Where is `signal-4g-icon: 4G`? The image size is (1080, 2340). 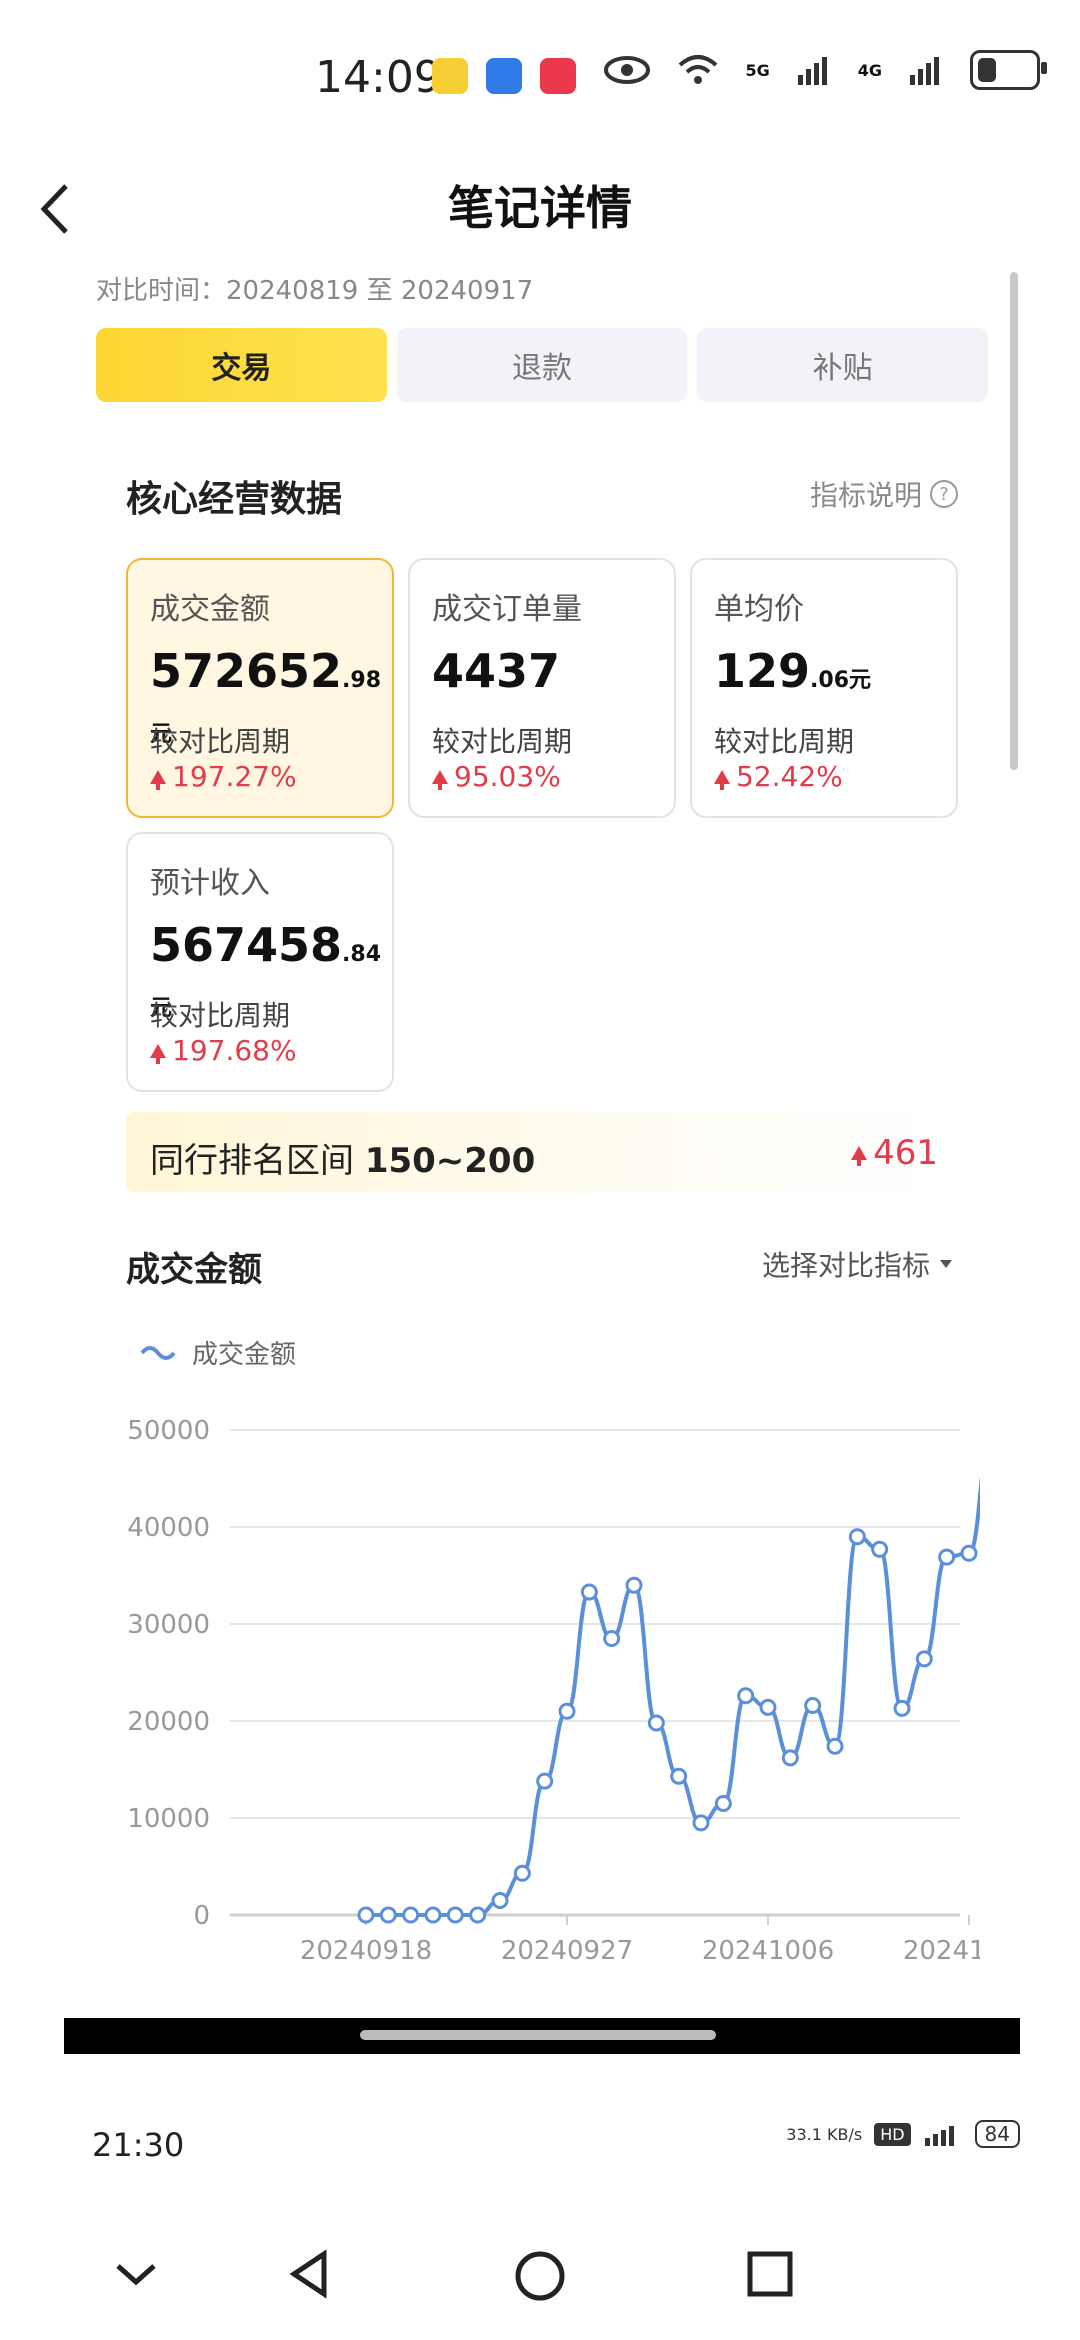
signal-4g-icon: 4G is located at coordinates (869, 70).